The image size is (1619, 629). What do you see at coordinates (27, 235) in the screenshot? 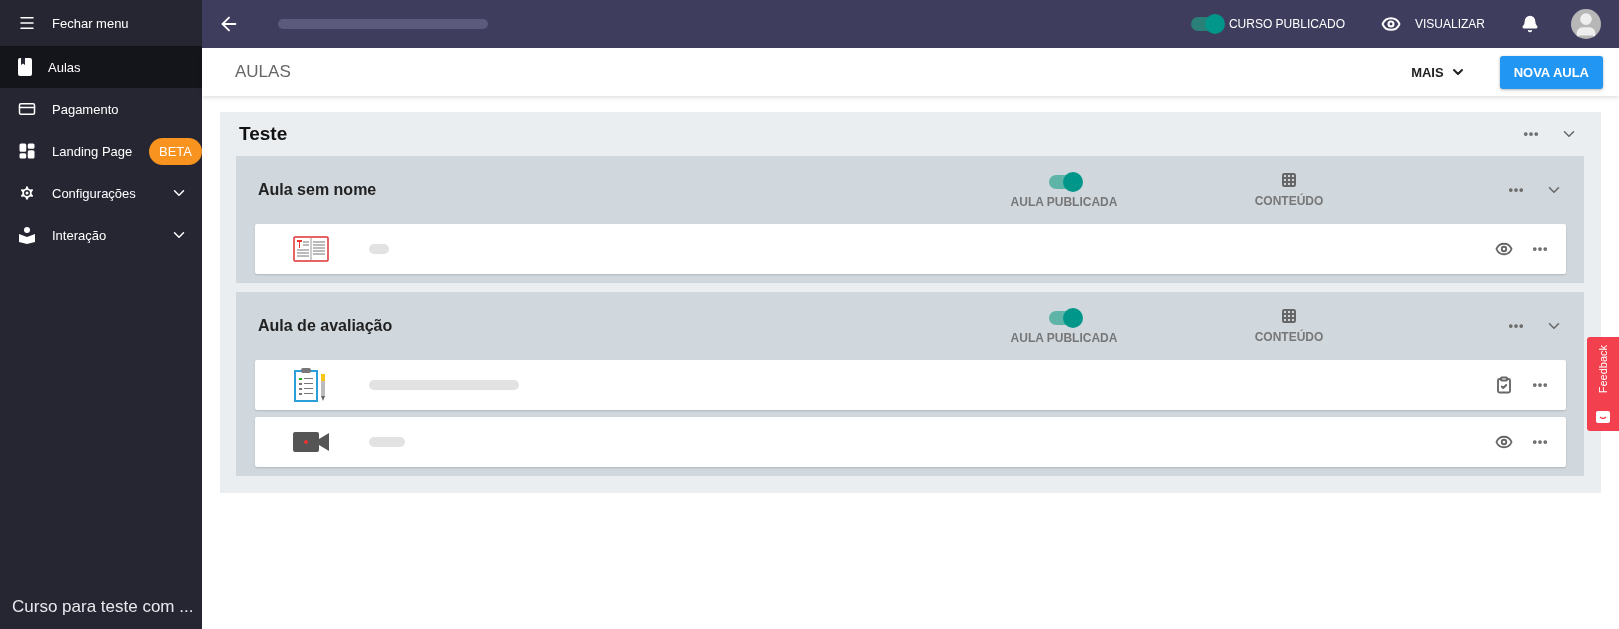
I see `reader-icon` at bounding box center [27, 235].